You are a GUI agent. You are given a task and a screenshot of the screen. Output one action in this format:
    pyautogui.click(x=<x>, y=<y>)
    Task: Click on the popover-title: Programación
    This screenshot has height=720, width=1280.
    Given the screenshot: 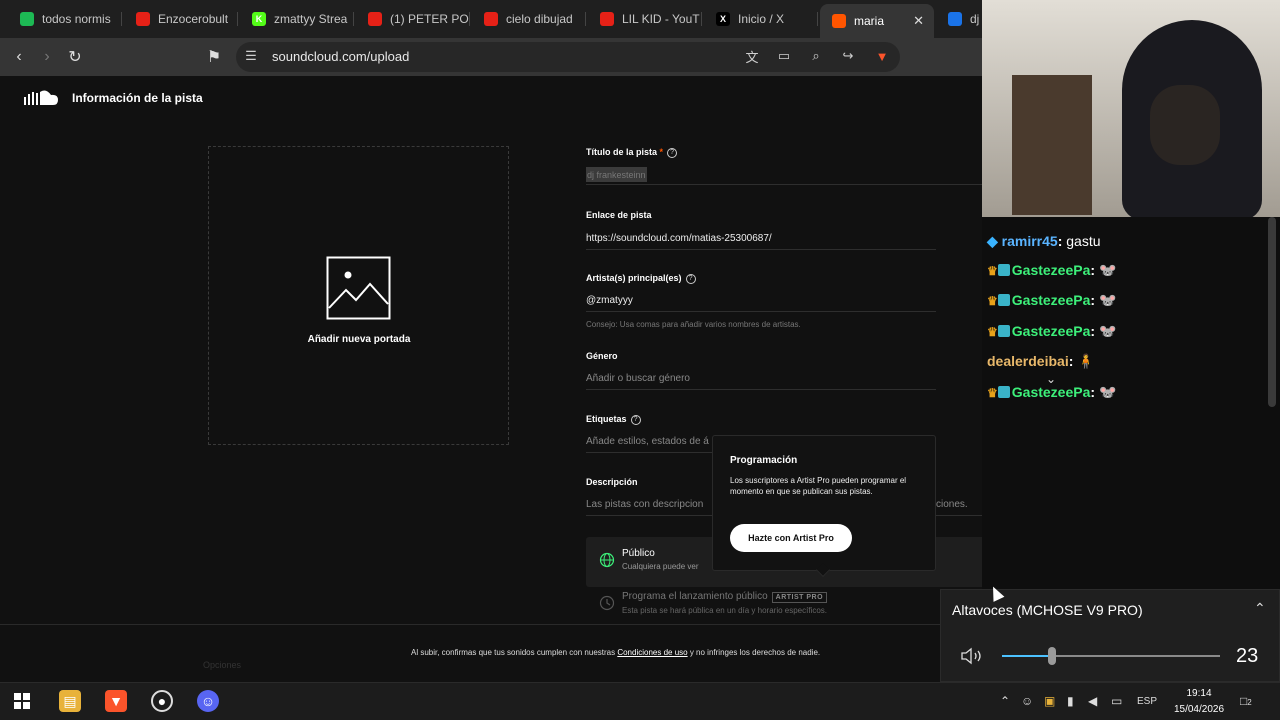 What is the action you would take?
    pyautogui.click(x=764, y=460)
    